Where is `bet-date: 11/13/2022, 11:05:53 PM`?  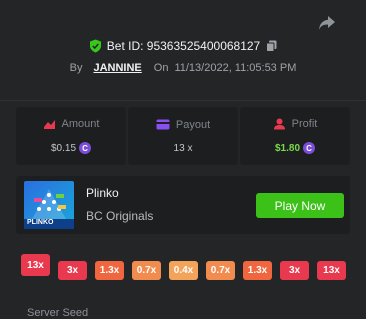
bet-date: 11/13/2022, 11:05:53 PM is located at coordinates (235, 68).